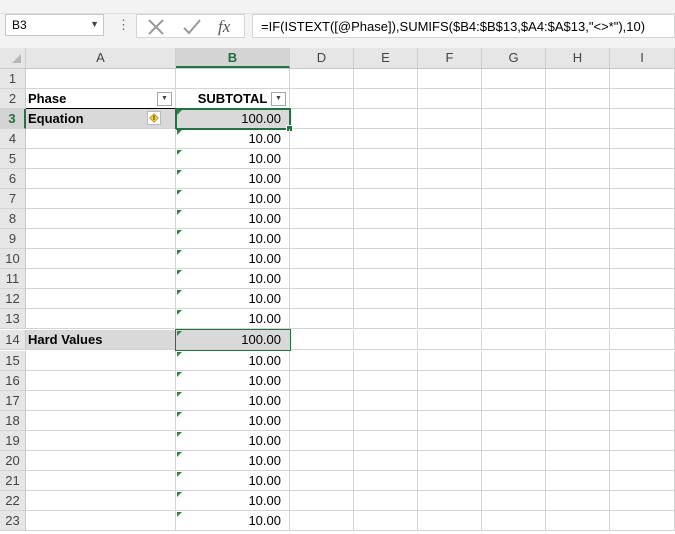 The height and width of the screenshot is (534, 675). What do you see at coordinates (578, 279) in the screenshot?
I see `cell-h11` at bounding box center [578, 279].